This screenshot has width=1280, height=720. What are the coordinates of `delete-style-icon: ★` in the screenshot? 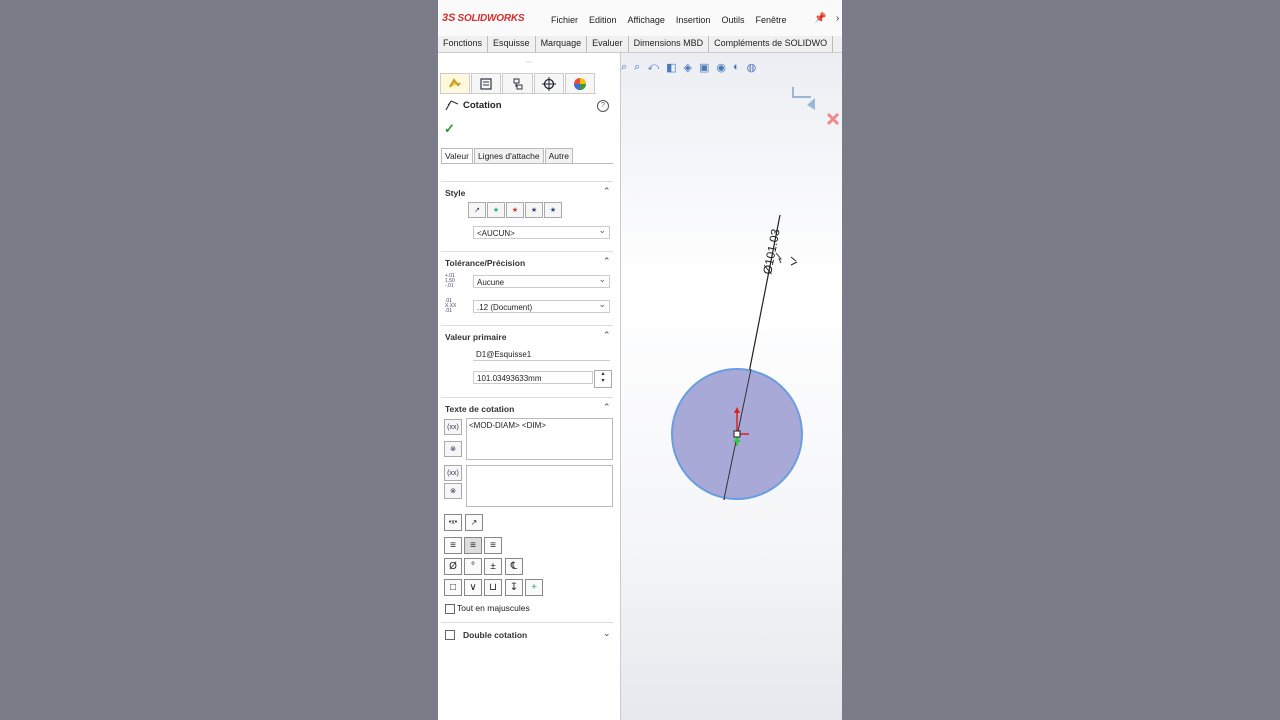 It's located at (515, 210).